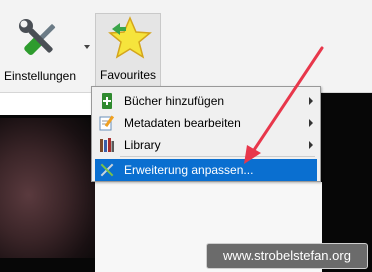 This screenshot has width=372, height=272. What do you see at coordinates (284, 105) in the screenshot?
I see `annotation-arrow` at bounding box center [284, 105].